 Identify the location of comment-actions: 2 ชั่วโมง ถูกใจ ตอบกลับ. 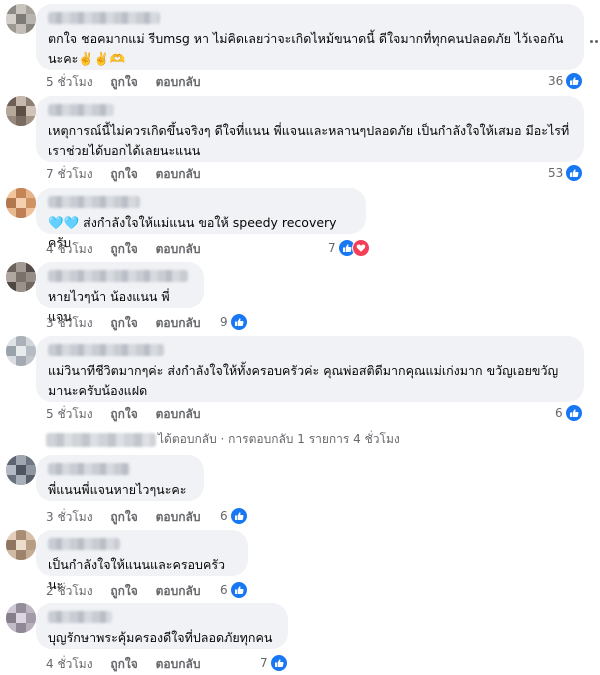
(130, 591).